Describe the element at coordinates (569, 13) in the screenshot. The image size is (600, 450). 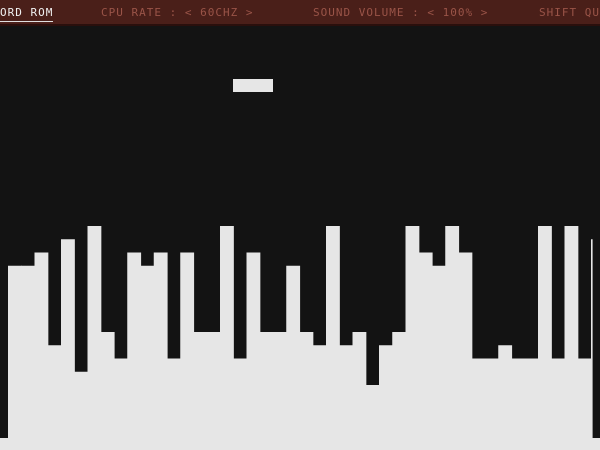
I see `shift-quirk-toggle: SHIFT QU` at that location.